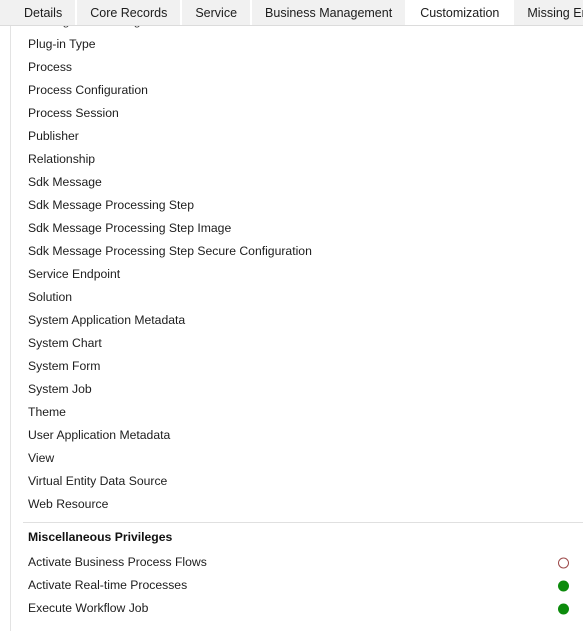  What do you see at coordinates (107, 320) in the screenshot?
I see `entity-privilege-label: System Application Metadata` at bounding box center [107, 320].